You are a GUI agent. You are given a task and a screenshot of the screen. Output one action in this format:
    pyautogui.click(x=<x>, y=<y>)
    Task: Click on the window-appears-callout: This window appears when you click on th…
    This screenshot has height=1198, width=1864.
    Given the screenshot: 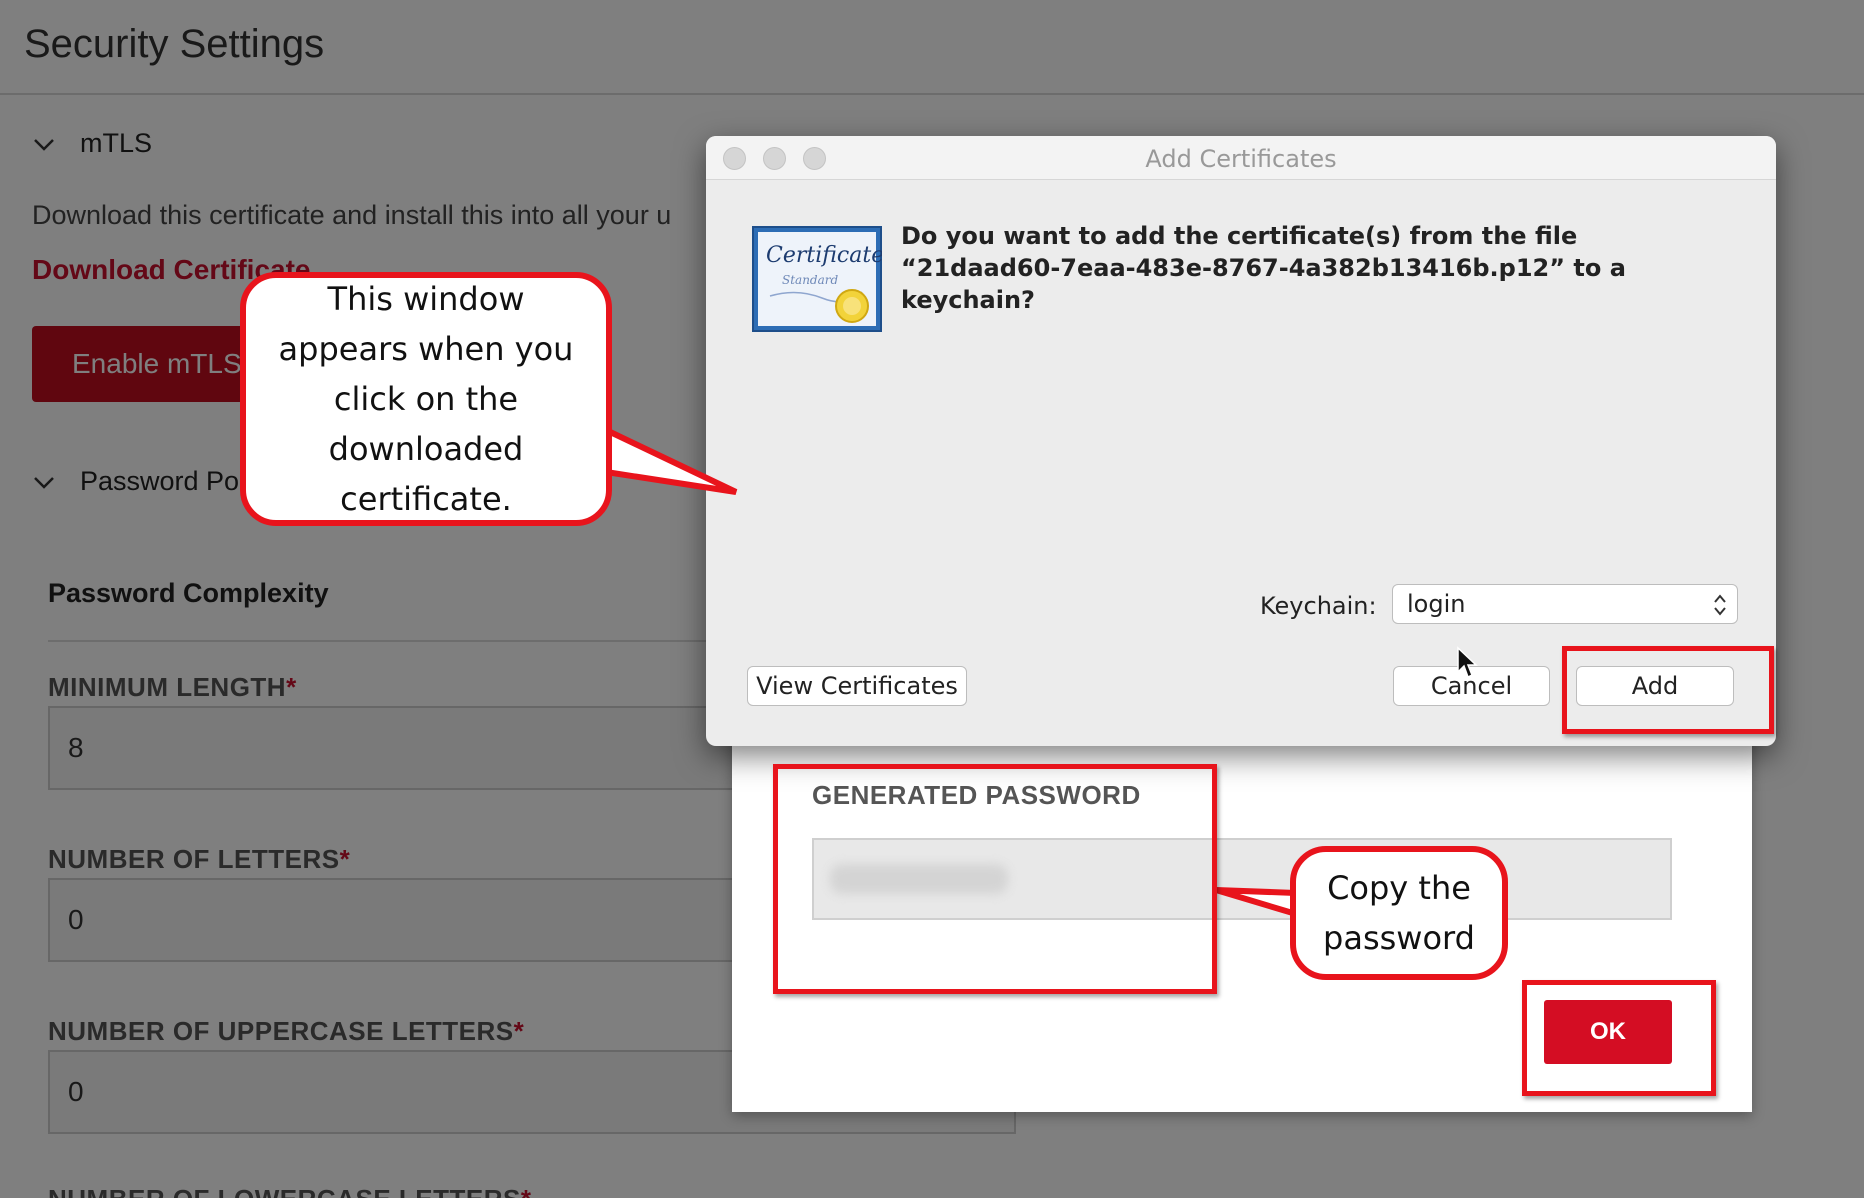 What is the action you would take?
    pyautogui.click(x=426, y=399)
    